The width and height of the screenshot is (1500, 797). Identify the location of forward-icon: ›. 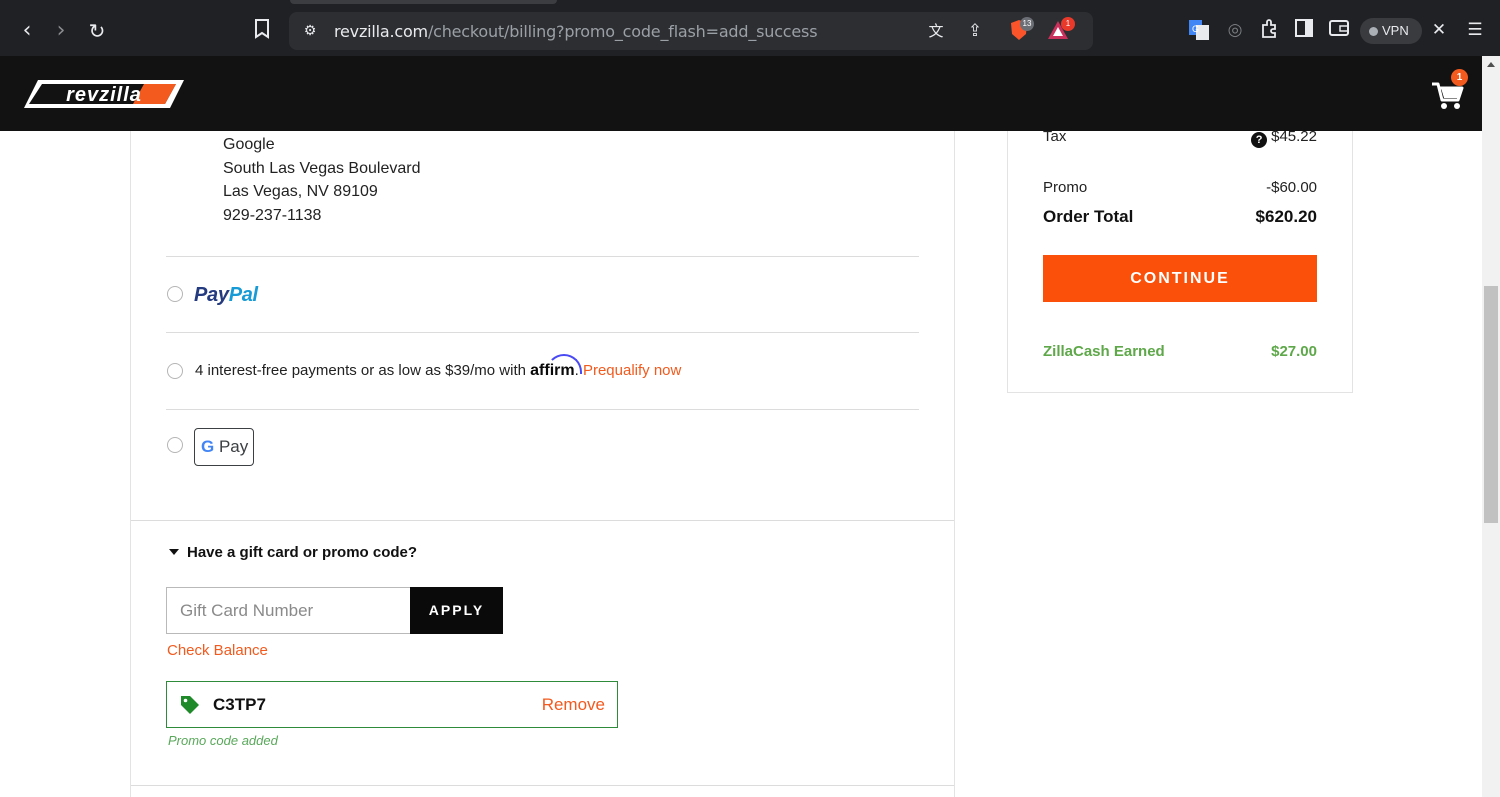
(61, 31).